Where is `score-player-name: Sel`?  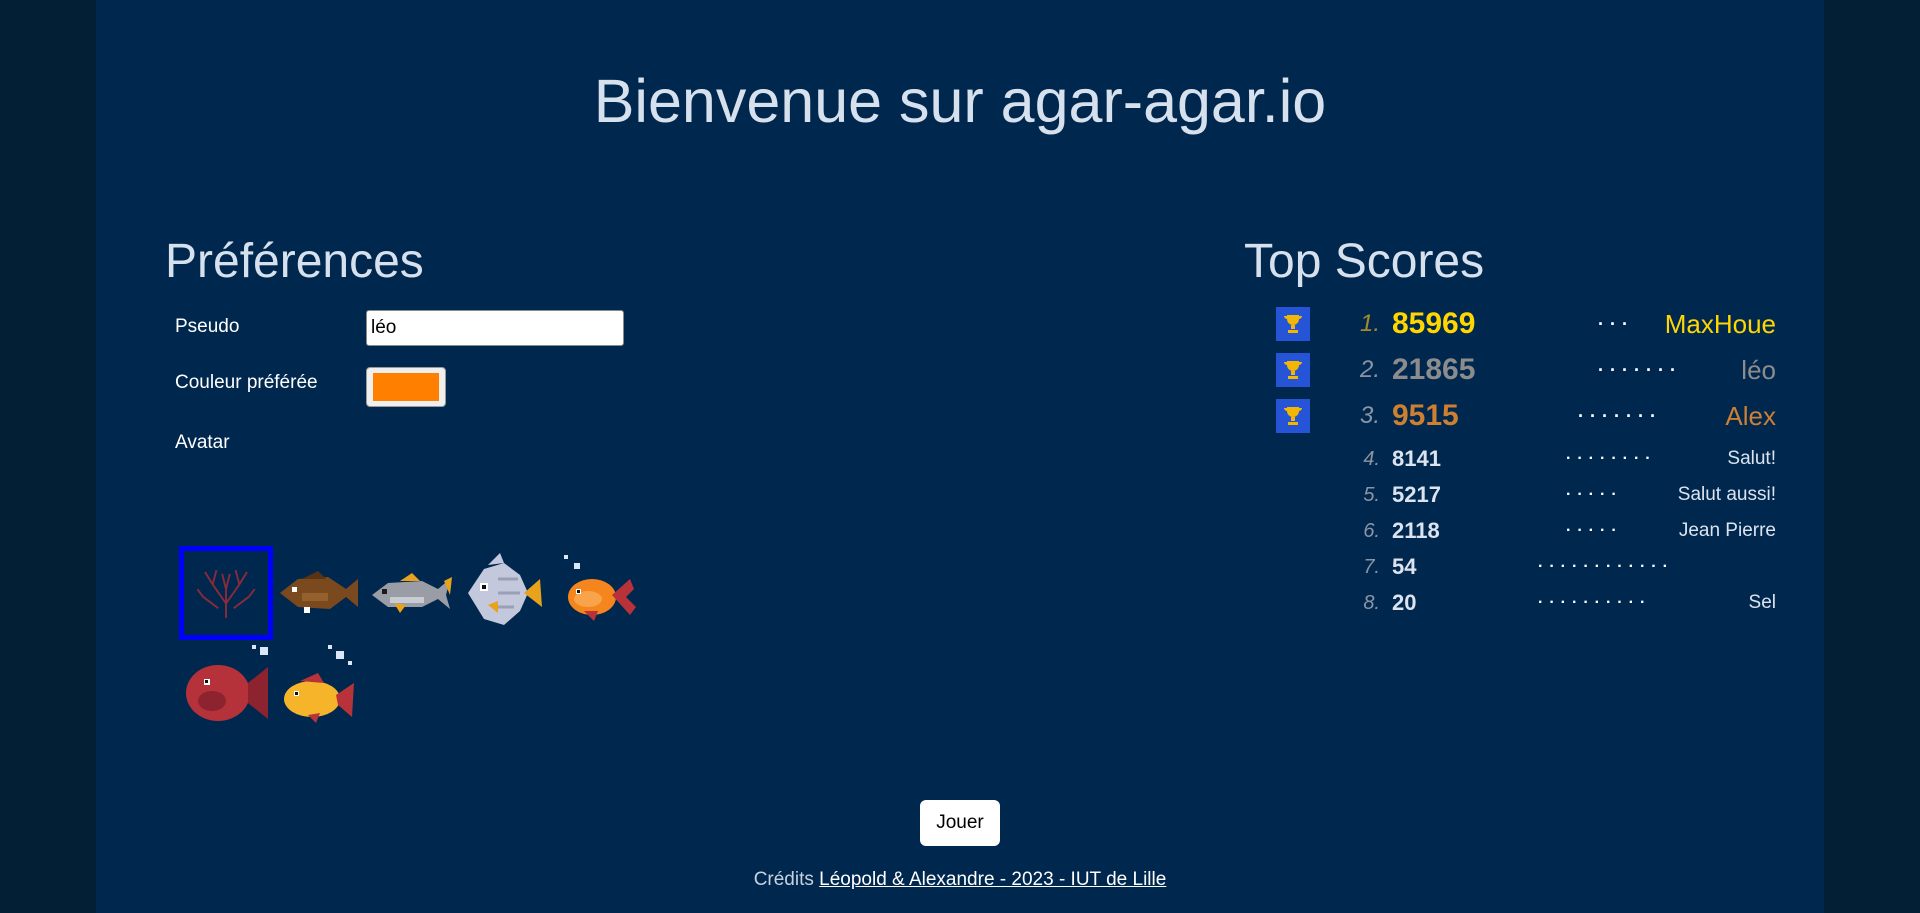 score-player-name: Sel is located at coordinates (1762, 602).